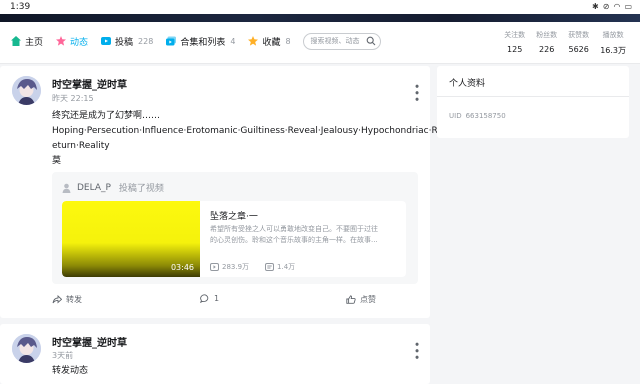 Image resolution: width=640 pixels, height=384 pixels. What do you see at coordinates (171, 41) in the screenshot?
I see `collection-icon` at bounding box center [171, 41].